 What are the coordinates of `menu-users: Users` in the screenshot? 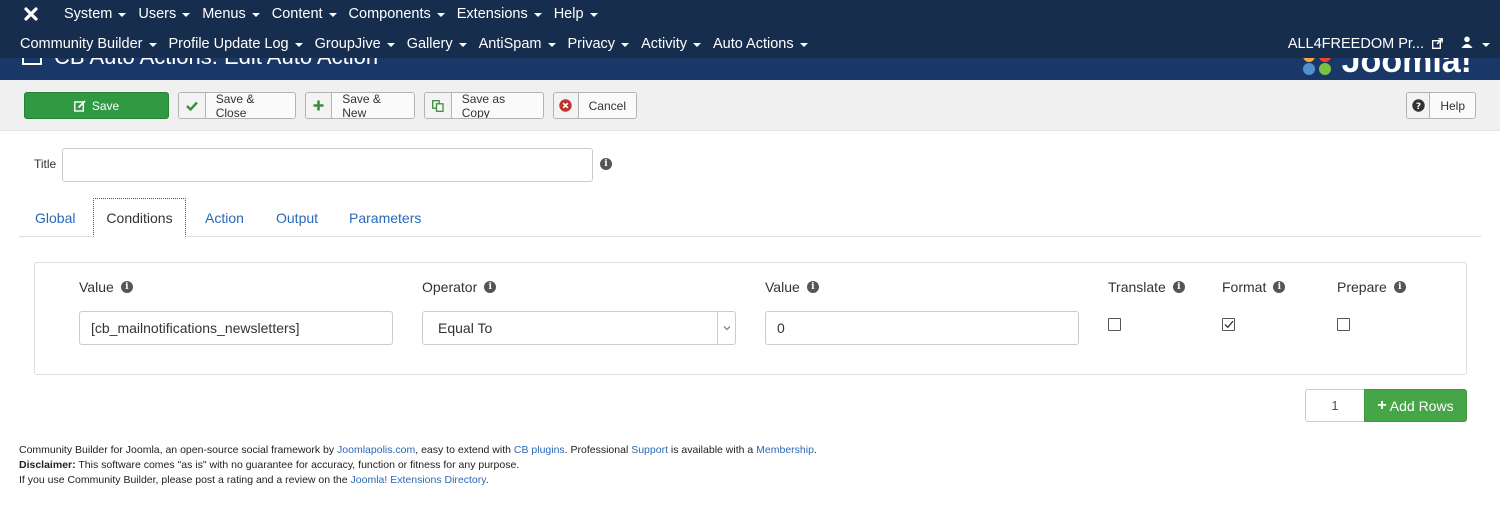 It's located at (164, 14).